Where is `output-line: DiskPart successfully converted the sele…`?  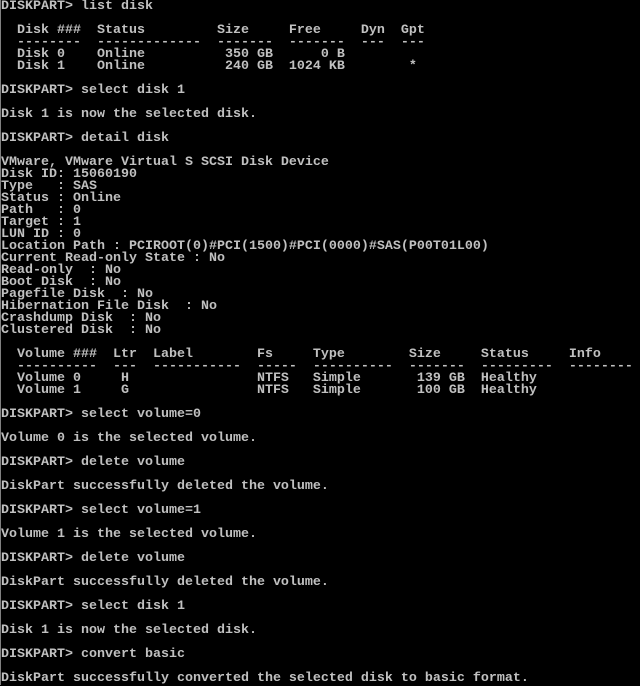 output-line: DiskPart successfully converted the sele… is located at coordinates (265, 678).